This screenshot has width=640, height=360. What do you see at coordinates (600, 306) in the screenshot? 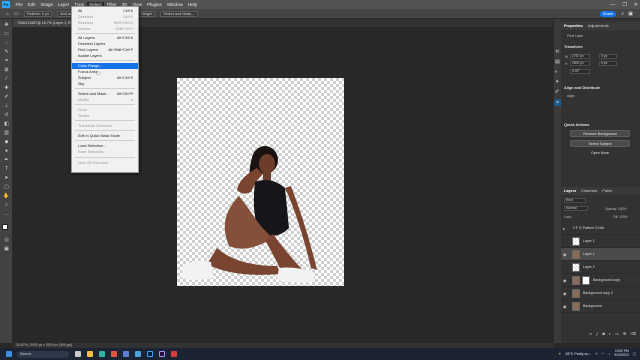
I see `layer-row: ◉ Background` at bounding box center [600, 306].